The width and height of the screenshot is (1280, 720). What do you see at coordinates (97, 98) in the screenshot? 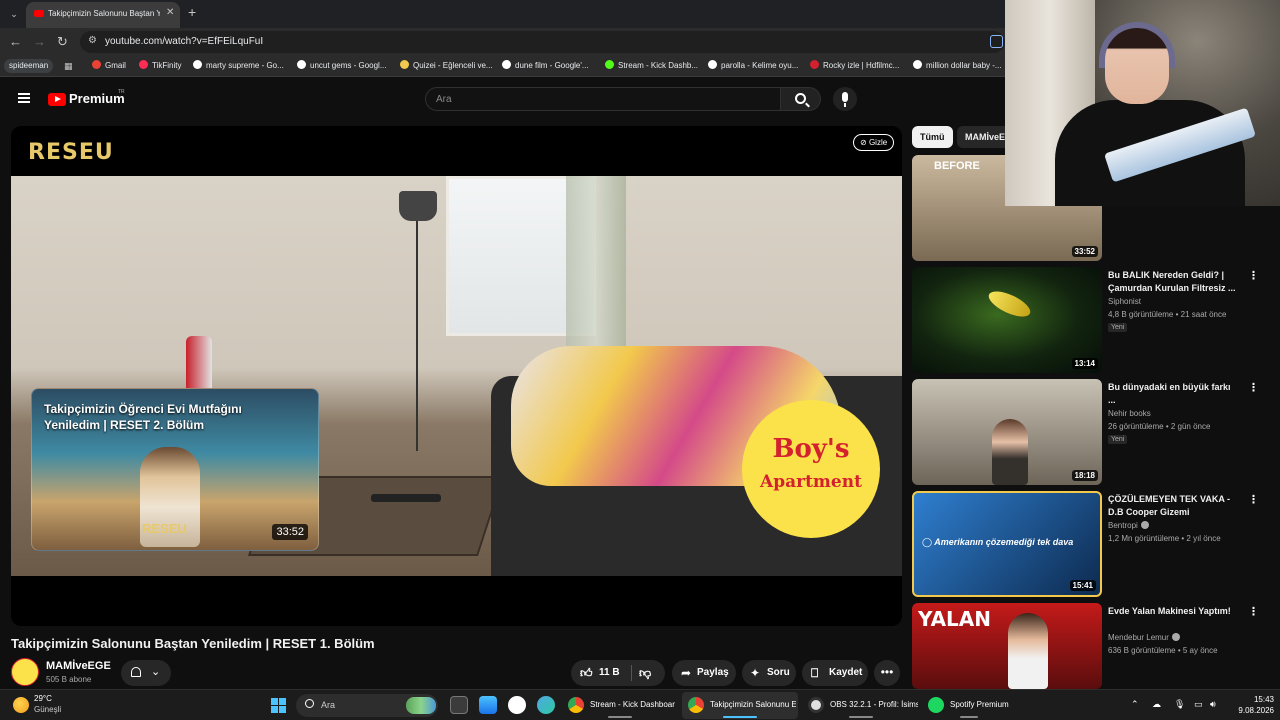
I see `youtube-brand: Premium` at bounding box center [97, 98].